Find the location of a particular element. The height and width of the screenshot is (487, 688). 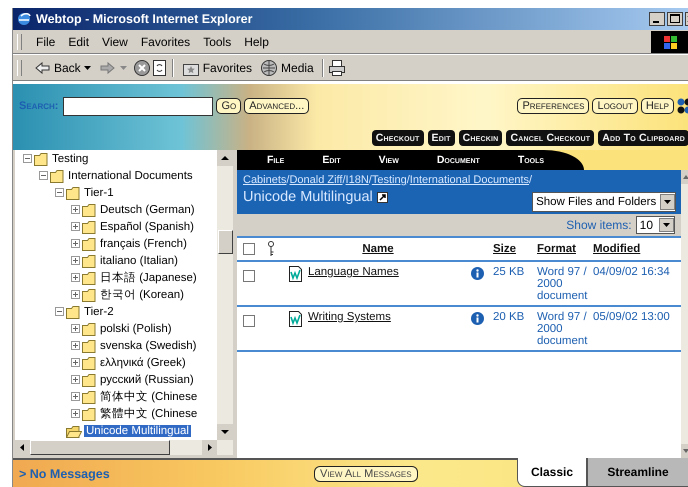

header-link-button: Help is located at coordinates (657, 106).